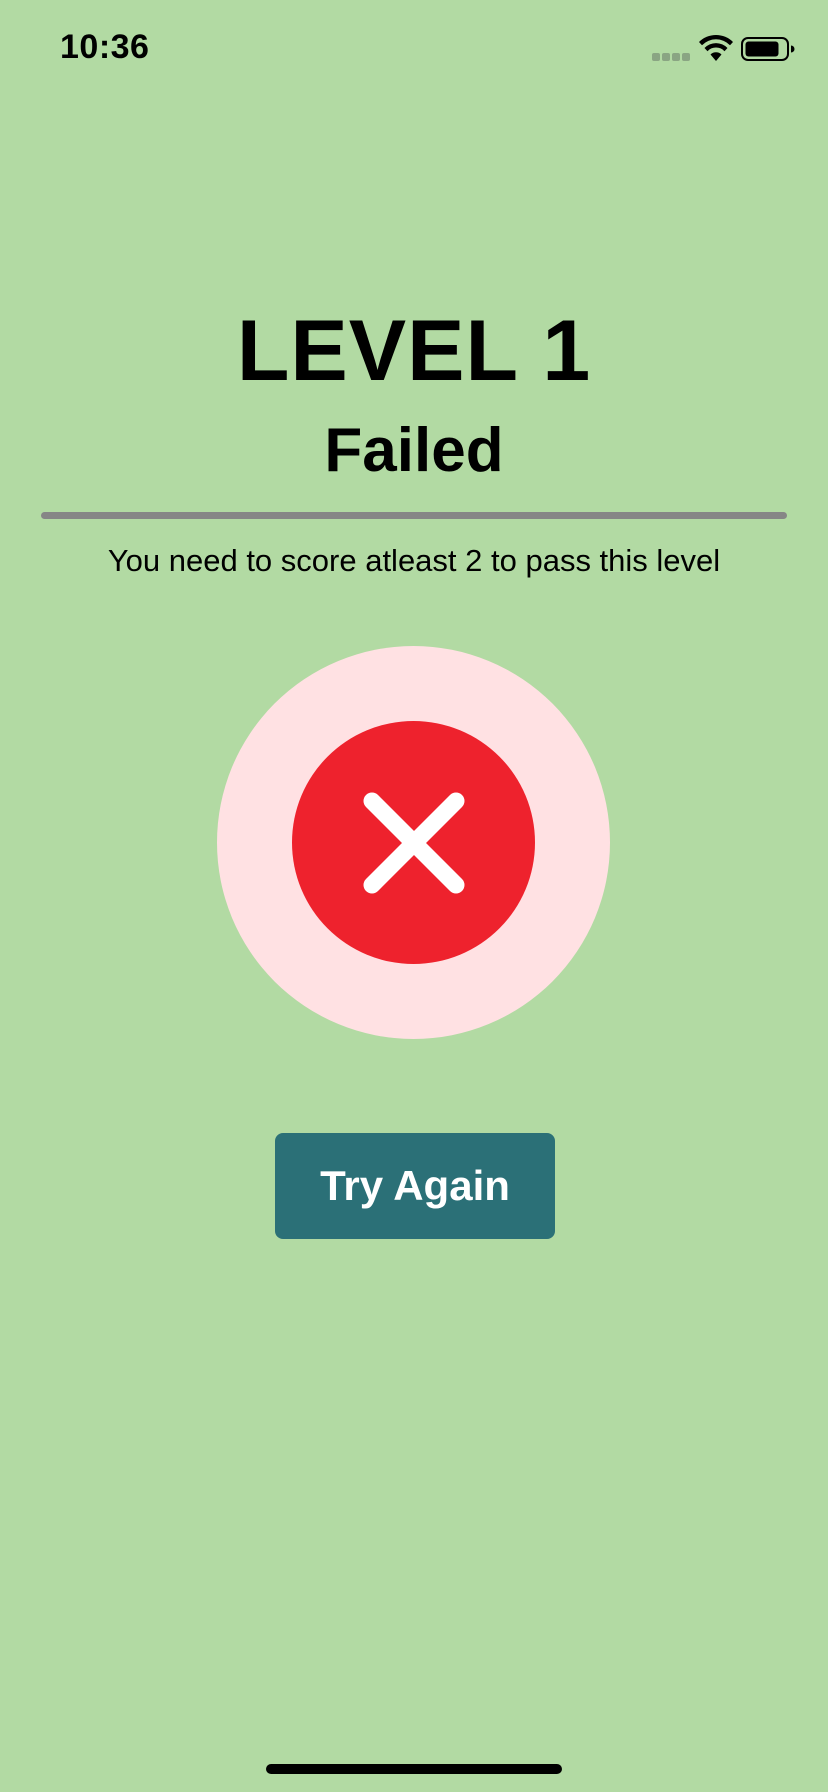  What do you see at coordinates (415, 1186) in the screenshot?
I see `try-again-button: Try Again` at bounding box center [415, 1186].